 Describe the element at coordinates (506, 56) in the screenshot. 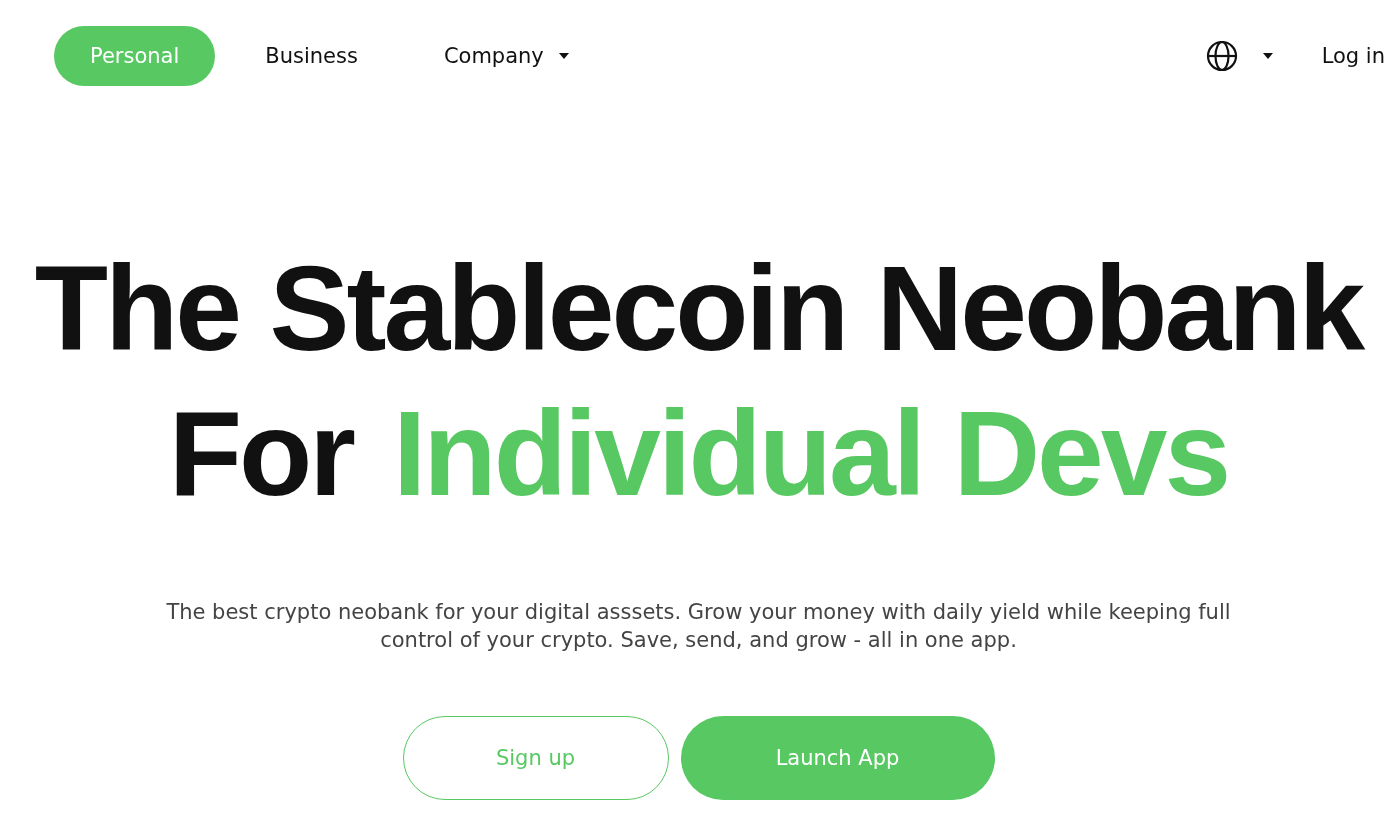

I see `nav-tab: Company` at that location.